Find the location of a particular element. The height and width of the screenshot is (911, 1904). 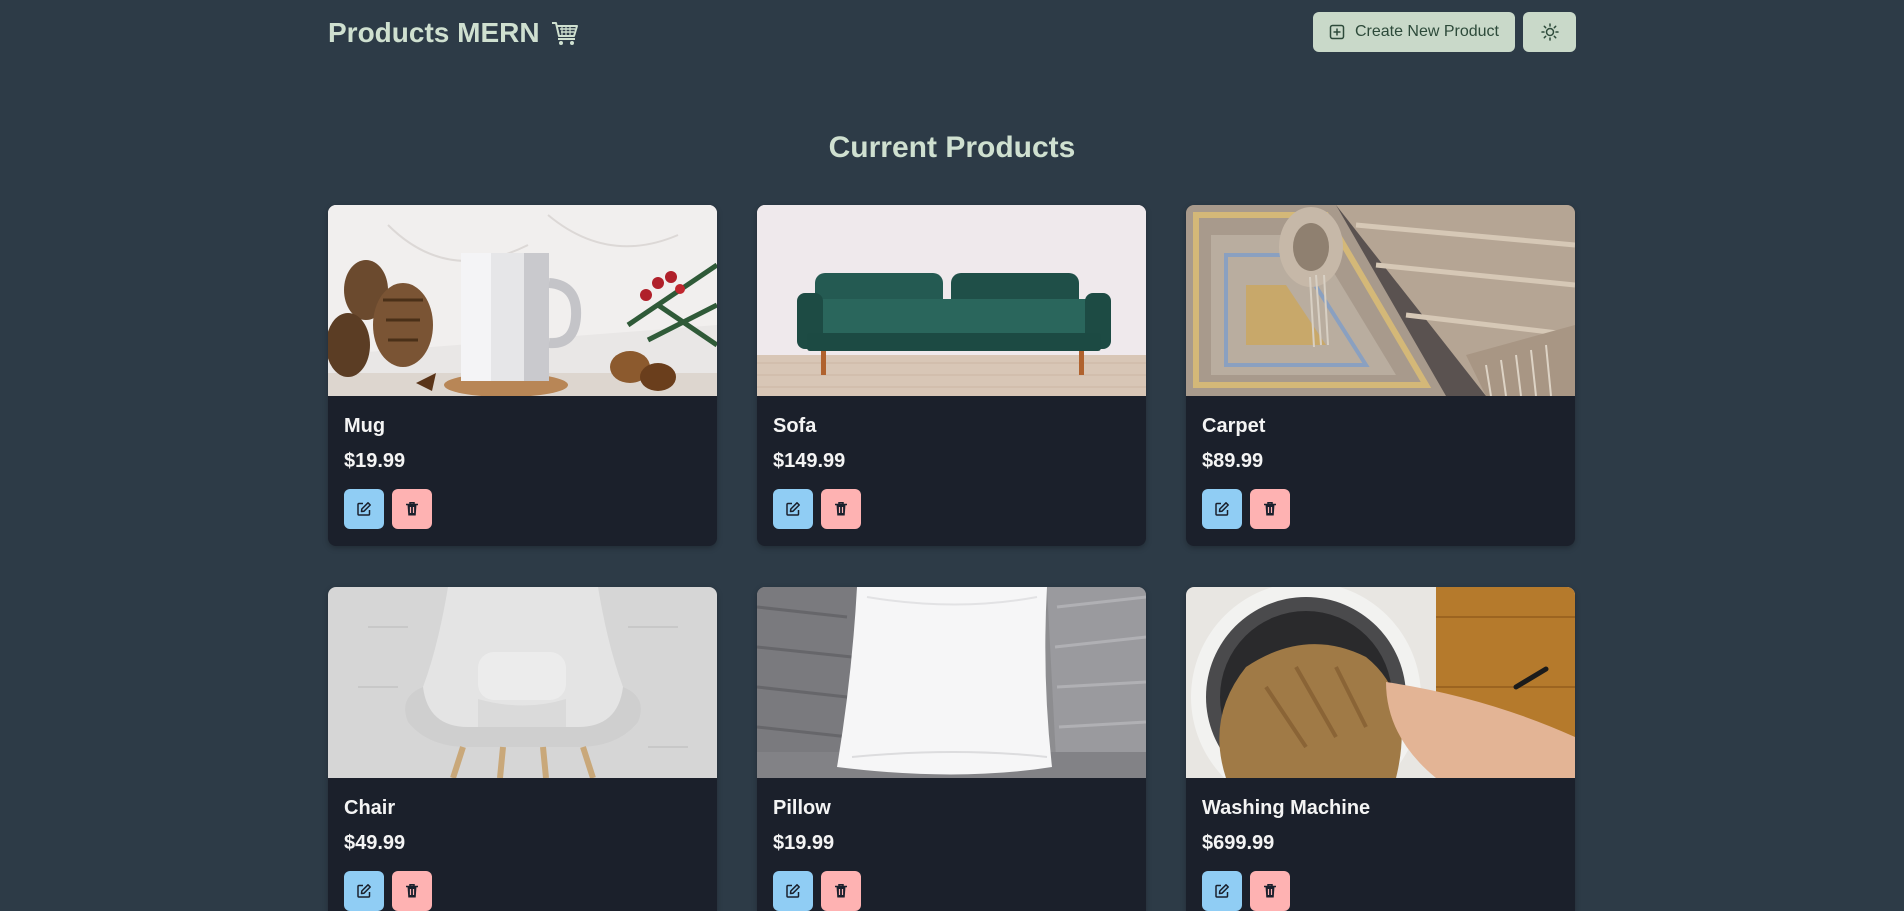

navbar: Products MERN Create New Product is located at coordinates (952, 33).